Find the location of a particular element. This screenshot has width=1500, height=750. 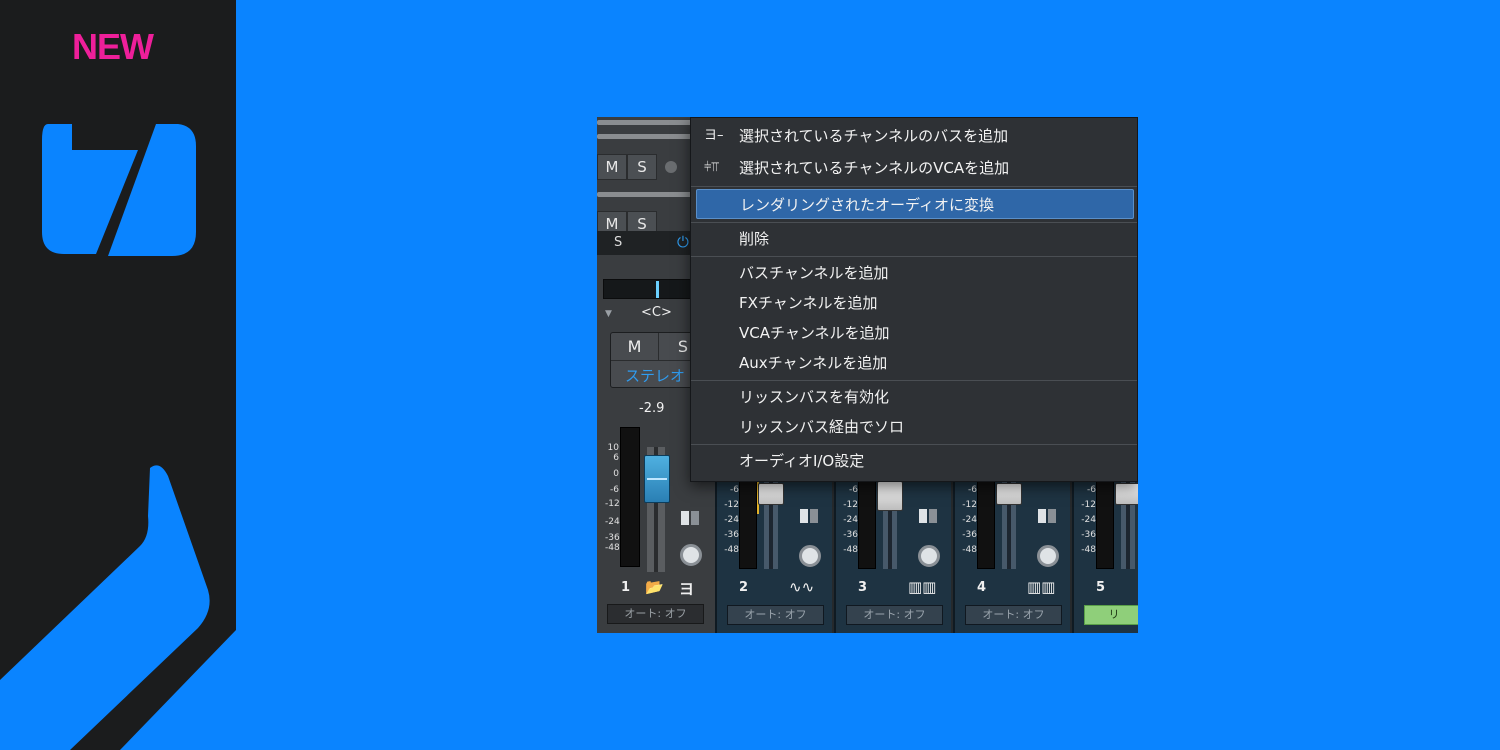

channel-number: 1 is located at coordinates (626, 587).